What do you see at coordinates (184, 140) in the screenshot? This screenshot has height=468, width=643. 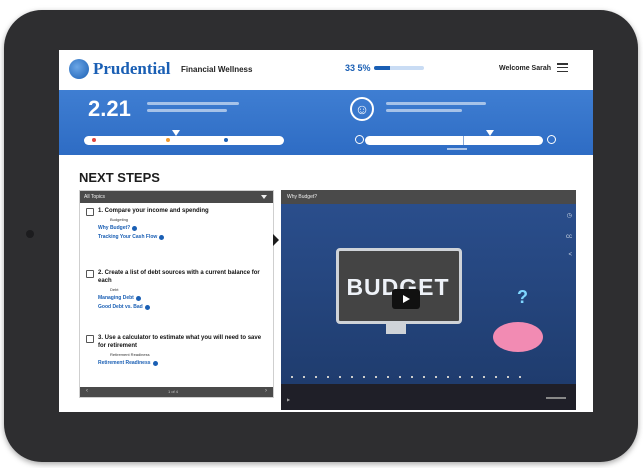 I see `score-scale` at bounding box center [184, 140].